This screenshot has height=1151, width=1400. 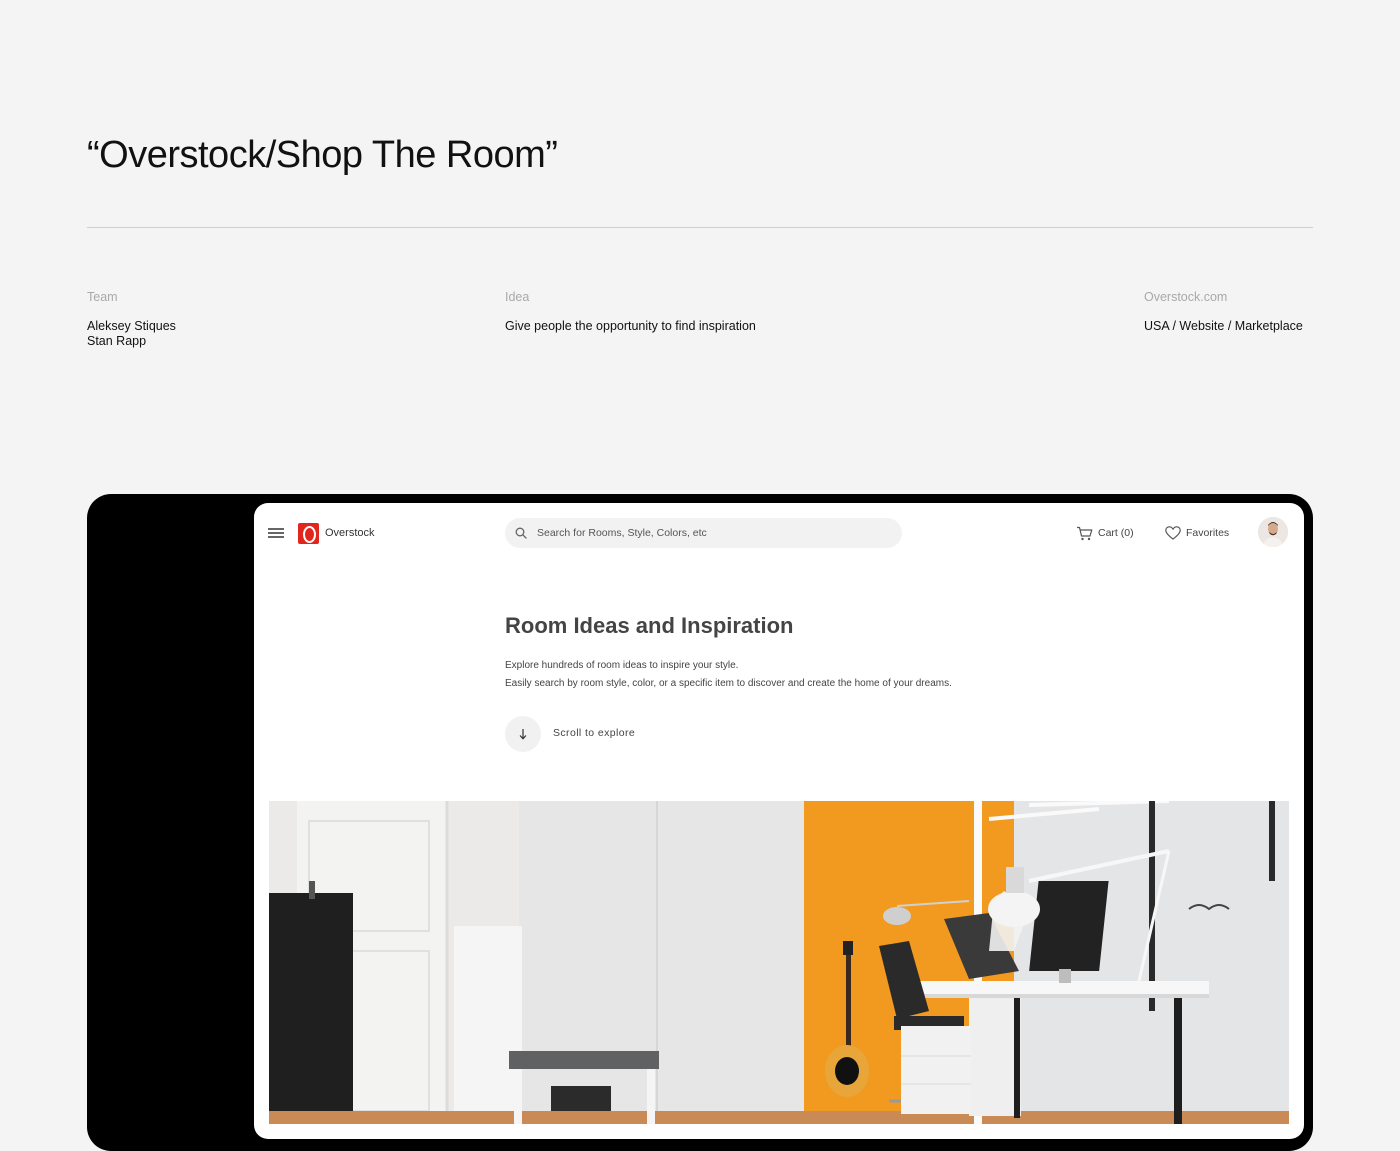 I want to click on scroll-down-button, so click(x=523, y=734).